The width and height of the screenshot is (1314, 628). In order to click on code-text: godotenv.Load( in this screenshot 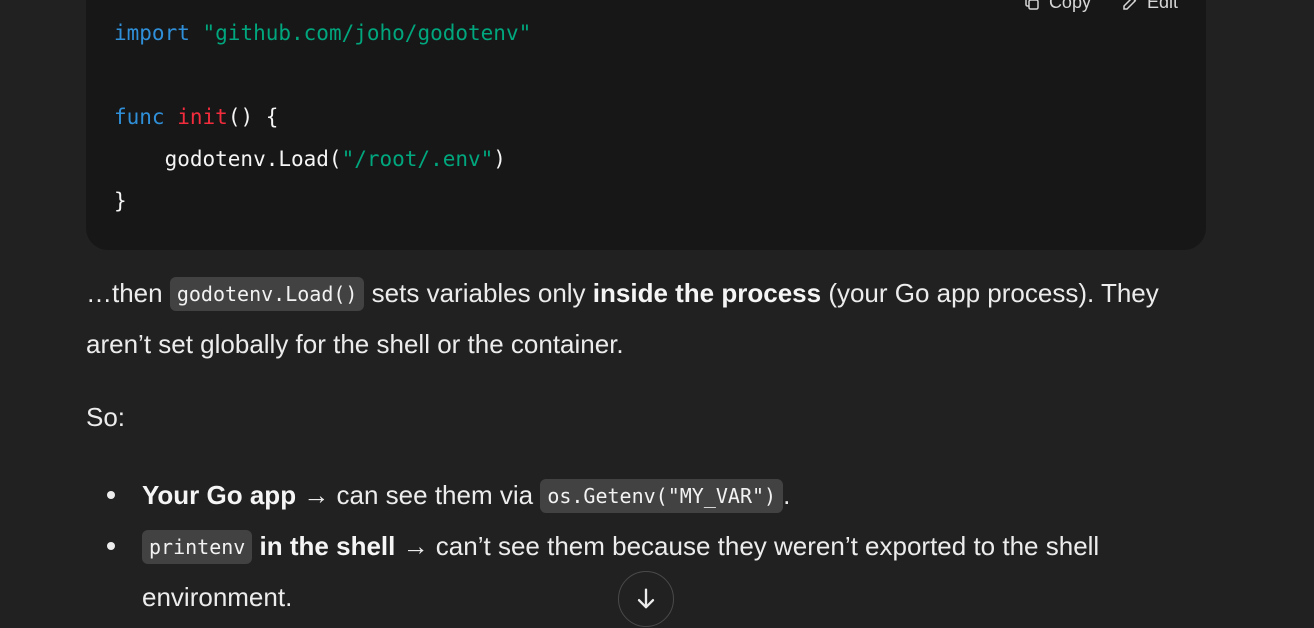, I will do `click(228, 159)`.